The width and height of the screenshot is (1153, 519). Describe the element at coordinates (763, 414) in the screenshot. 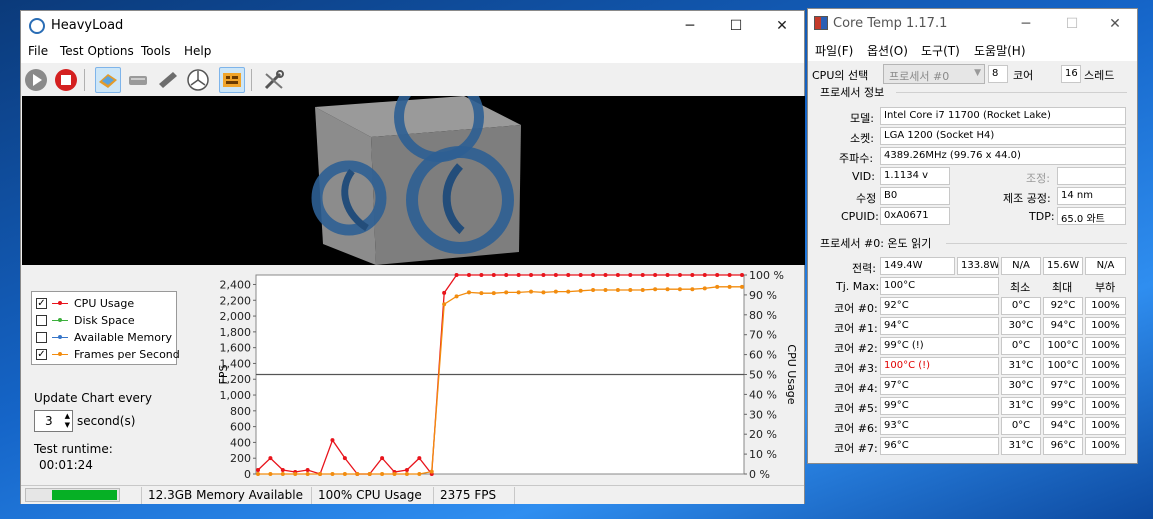

I see `y2-tick-label: 30 %` at that location.